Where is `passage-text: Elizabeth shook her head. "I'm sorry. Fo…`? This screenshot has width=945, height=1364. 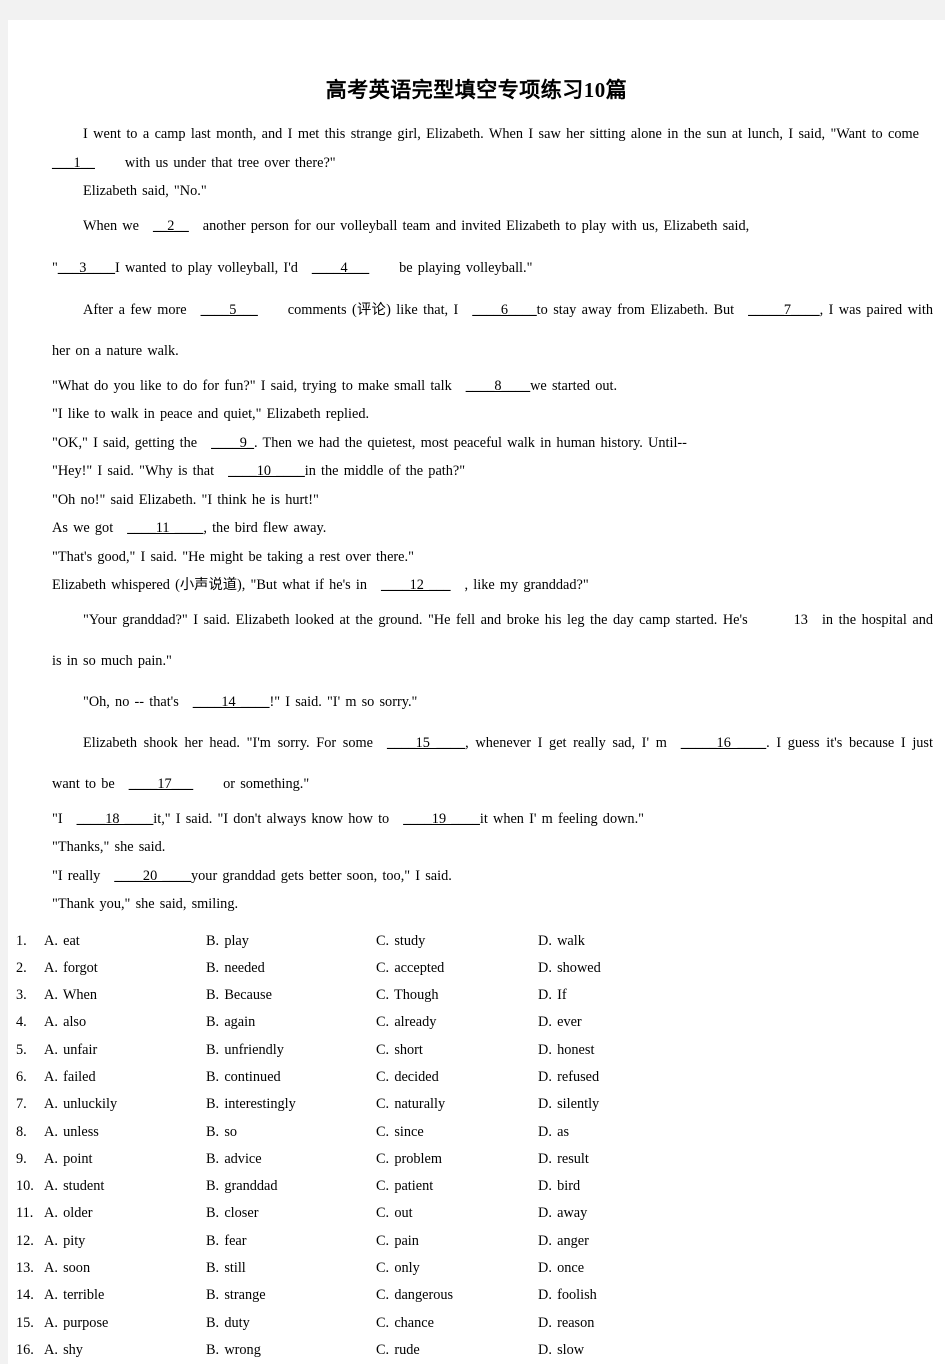 passage-text: Elizabeth shook her head. "I'm sorry. Fo… is located at coordinates (228, 743).